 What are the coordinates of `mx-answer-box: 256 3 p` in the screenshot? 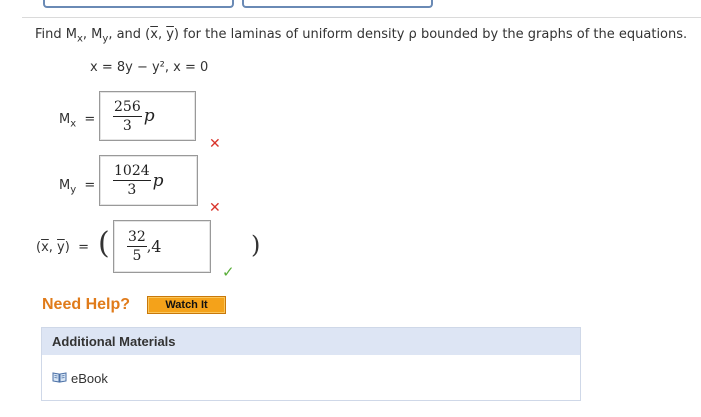 It's located at (147, 116).